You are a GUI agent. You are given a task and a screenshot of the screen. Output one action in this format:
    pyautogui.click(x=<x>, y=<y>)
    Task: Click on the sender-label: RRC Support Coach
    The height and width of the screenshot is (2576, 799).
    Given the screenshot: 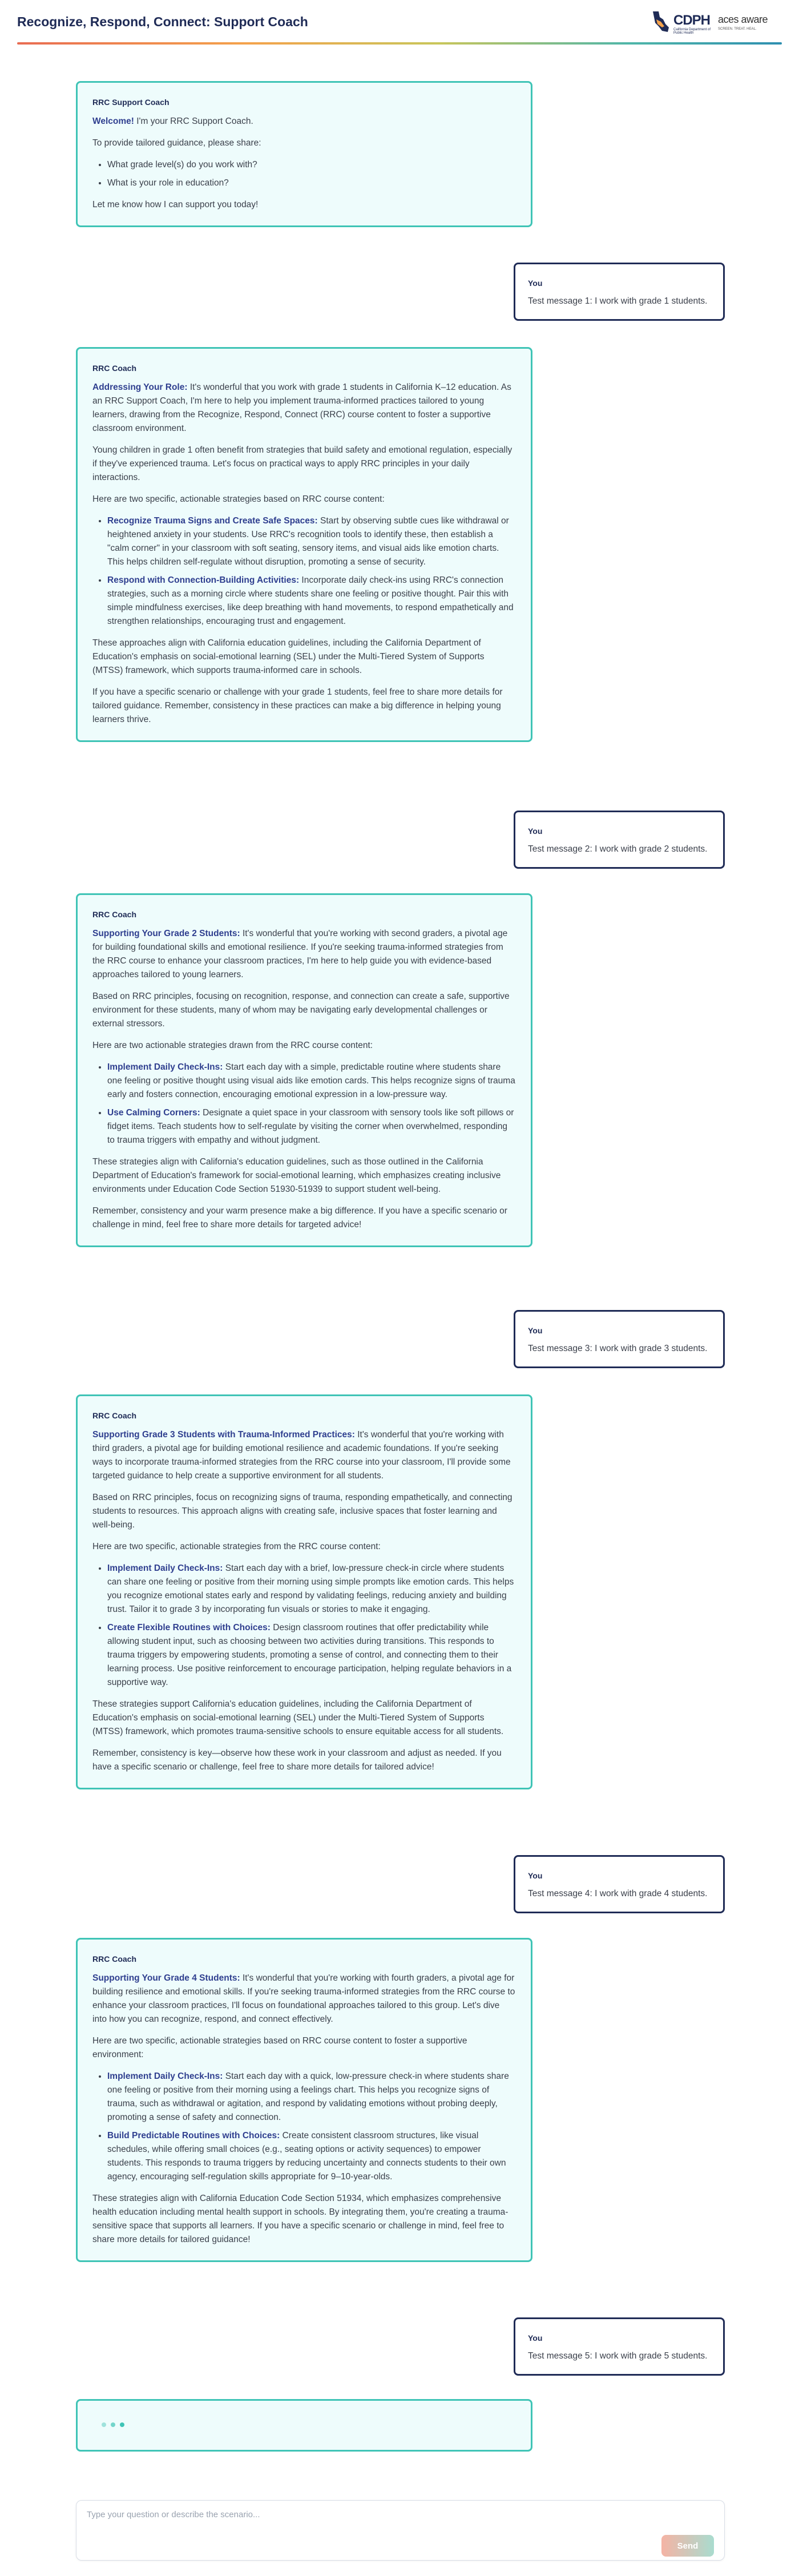 What is the action you would take?
    pyautogui.click(x=131, y=103)
    